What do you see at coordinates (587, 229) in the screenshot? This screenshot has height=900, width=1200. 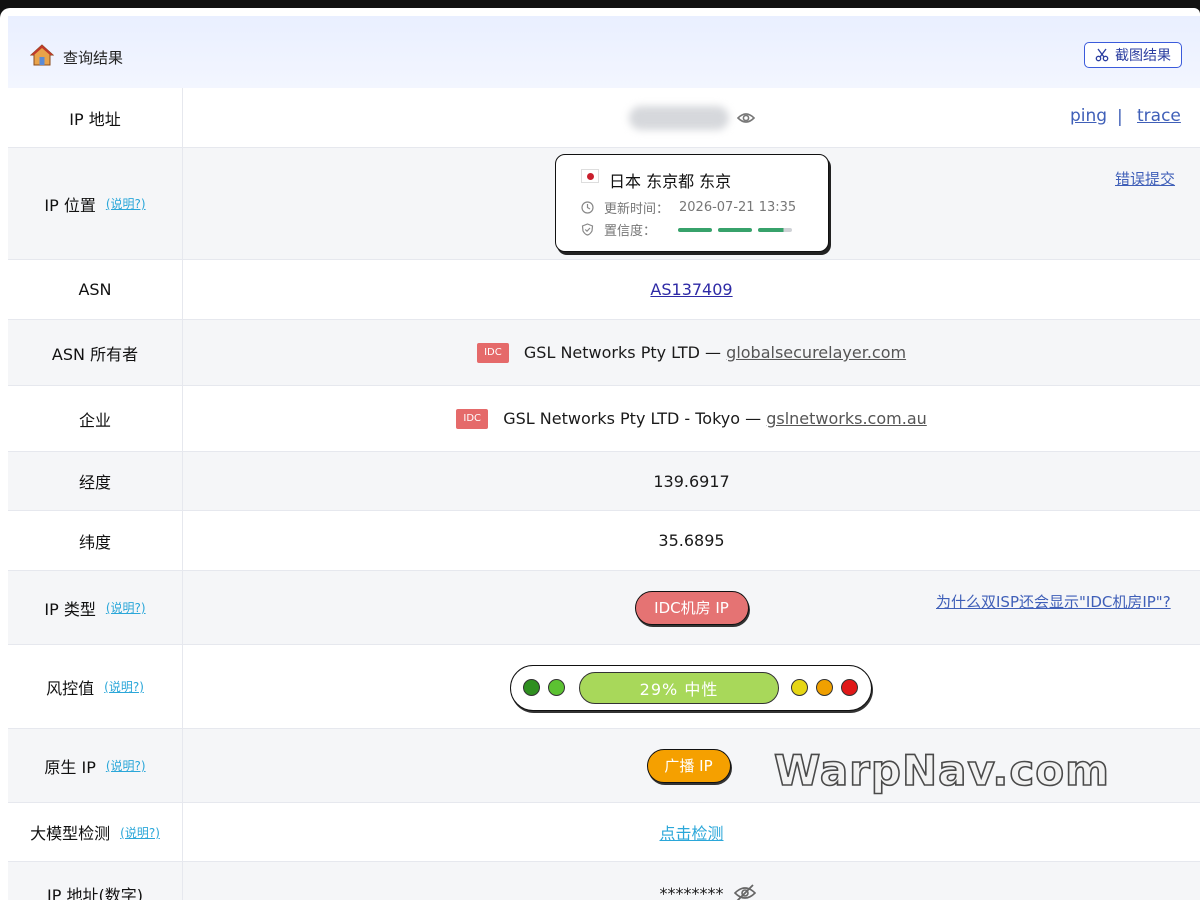 I see `shield-icon` at bounding box center [587, 229].